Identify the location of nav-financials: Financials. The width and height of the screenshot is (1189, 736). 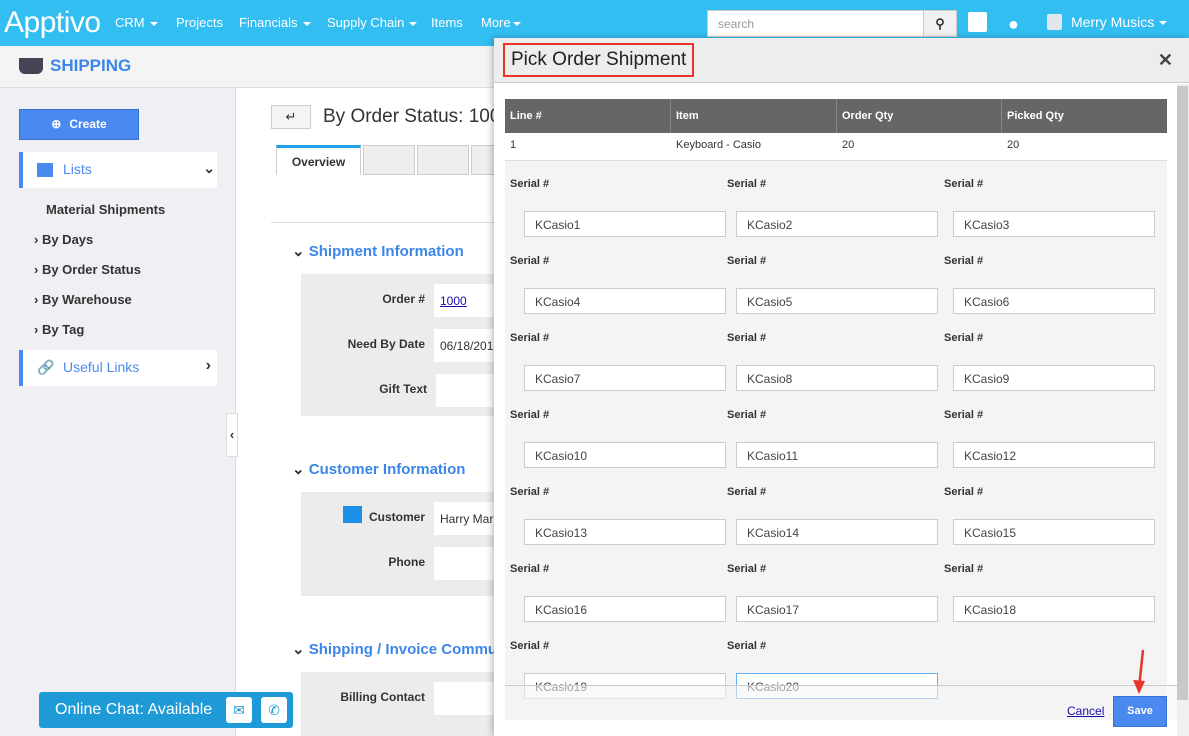
(275, 22).